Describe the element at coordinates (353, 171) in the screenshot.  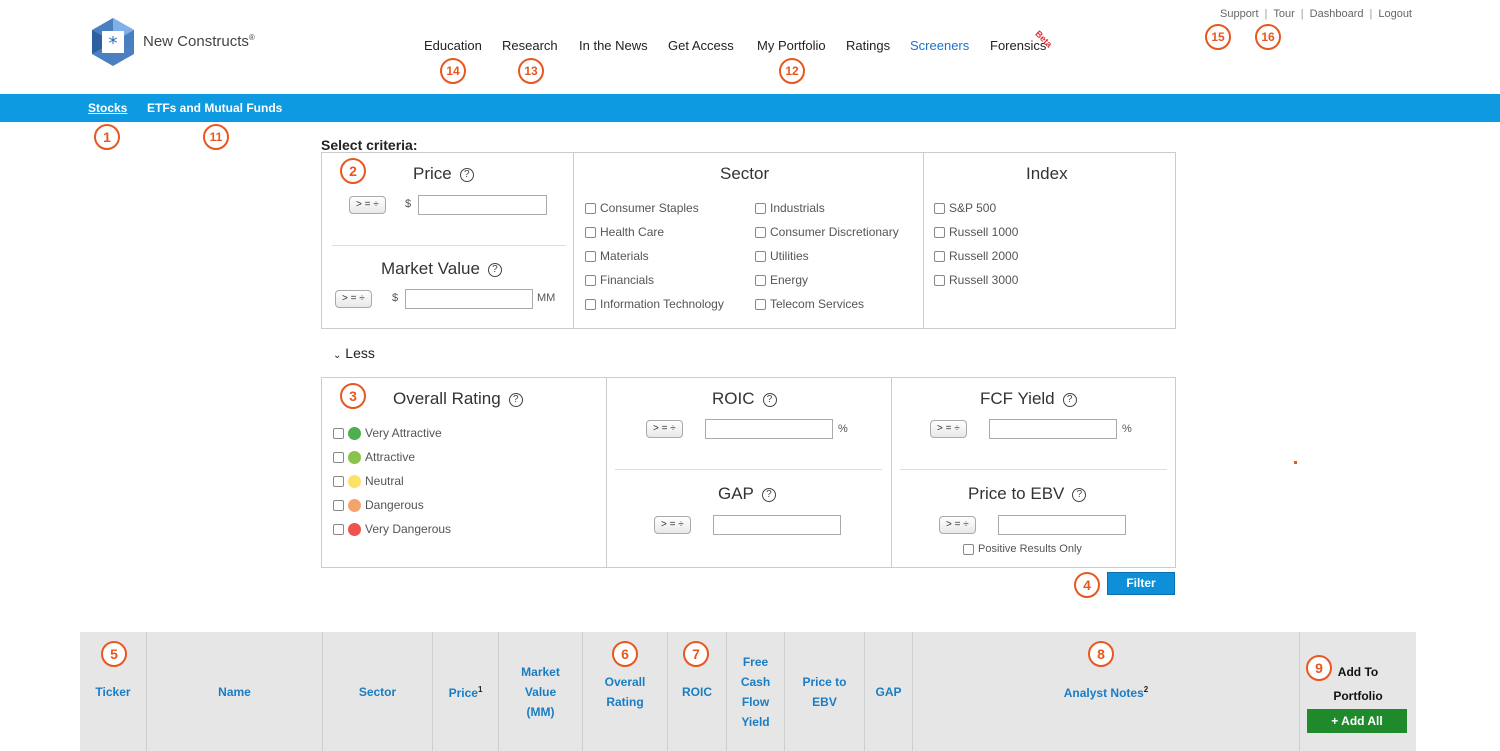
I see `marker-2: 2` at that location.